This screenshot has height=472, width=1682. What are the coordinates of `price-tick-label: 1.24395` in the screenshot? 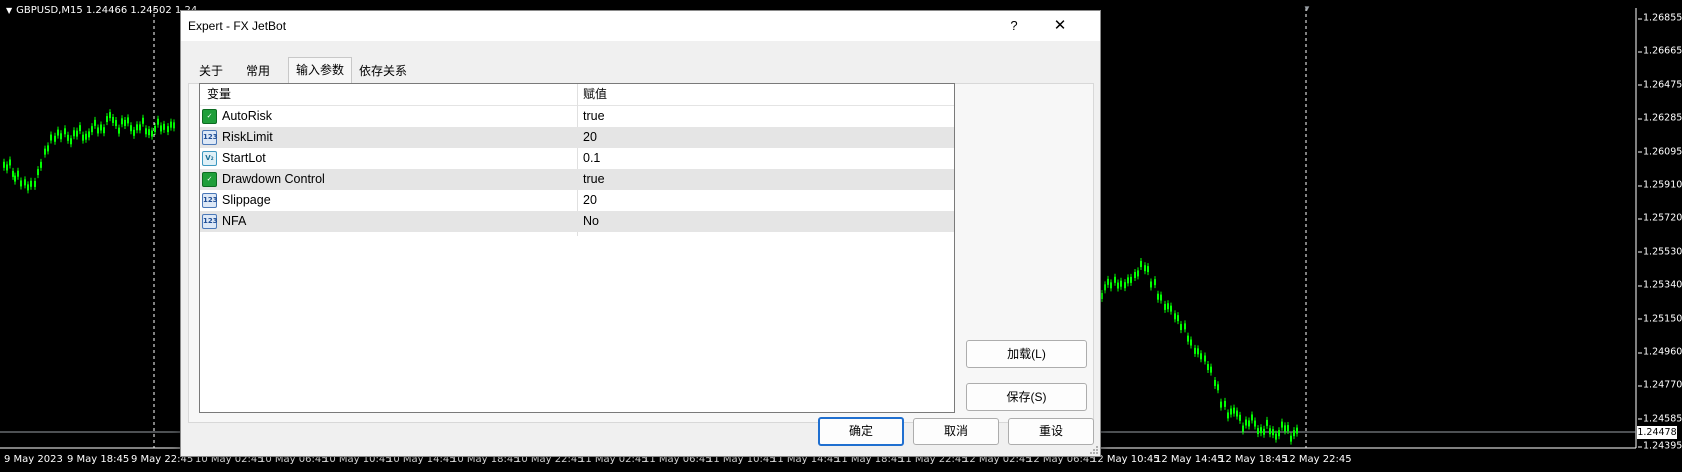 It's located at (1659, 446).